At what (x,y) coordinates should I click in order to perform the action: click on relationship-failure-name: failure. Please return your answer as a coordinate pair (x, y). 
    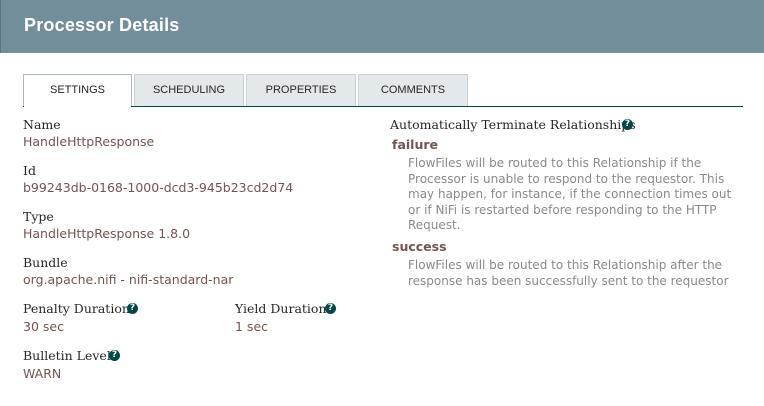
    Looking at the image, I should click on (415, 144).